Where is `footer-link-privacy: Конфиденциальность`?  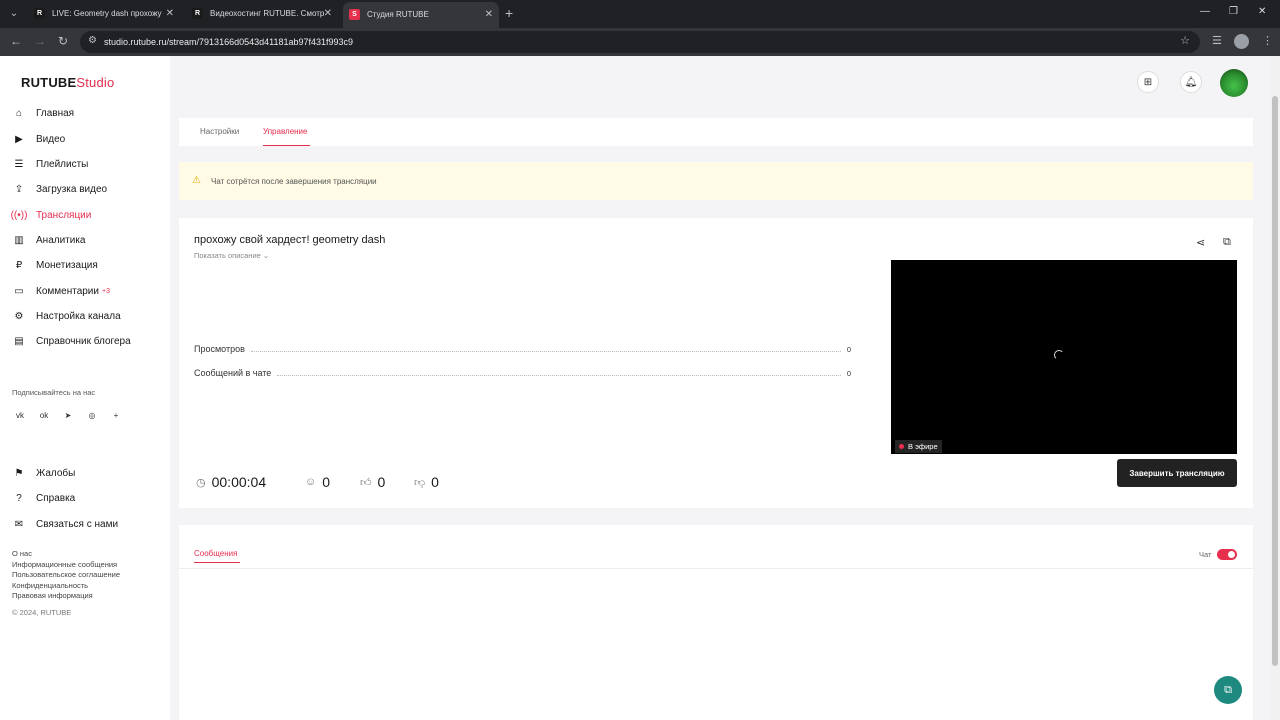
footer-link-privacy: Конфиденциальность is located at coordinates (50, 585).